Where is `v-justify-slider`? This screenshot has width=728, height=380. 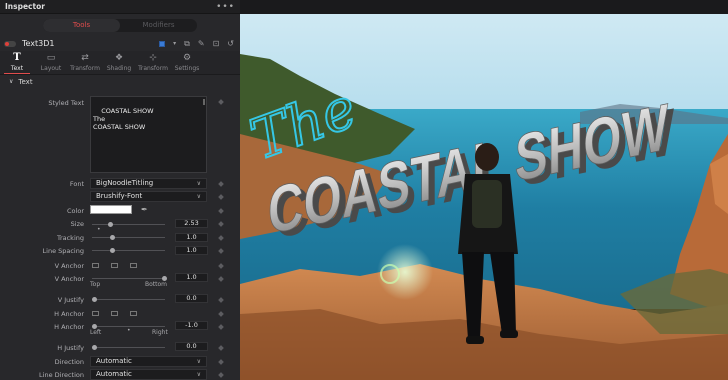 v-justify-slider is located at coordinates (128, 299).